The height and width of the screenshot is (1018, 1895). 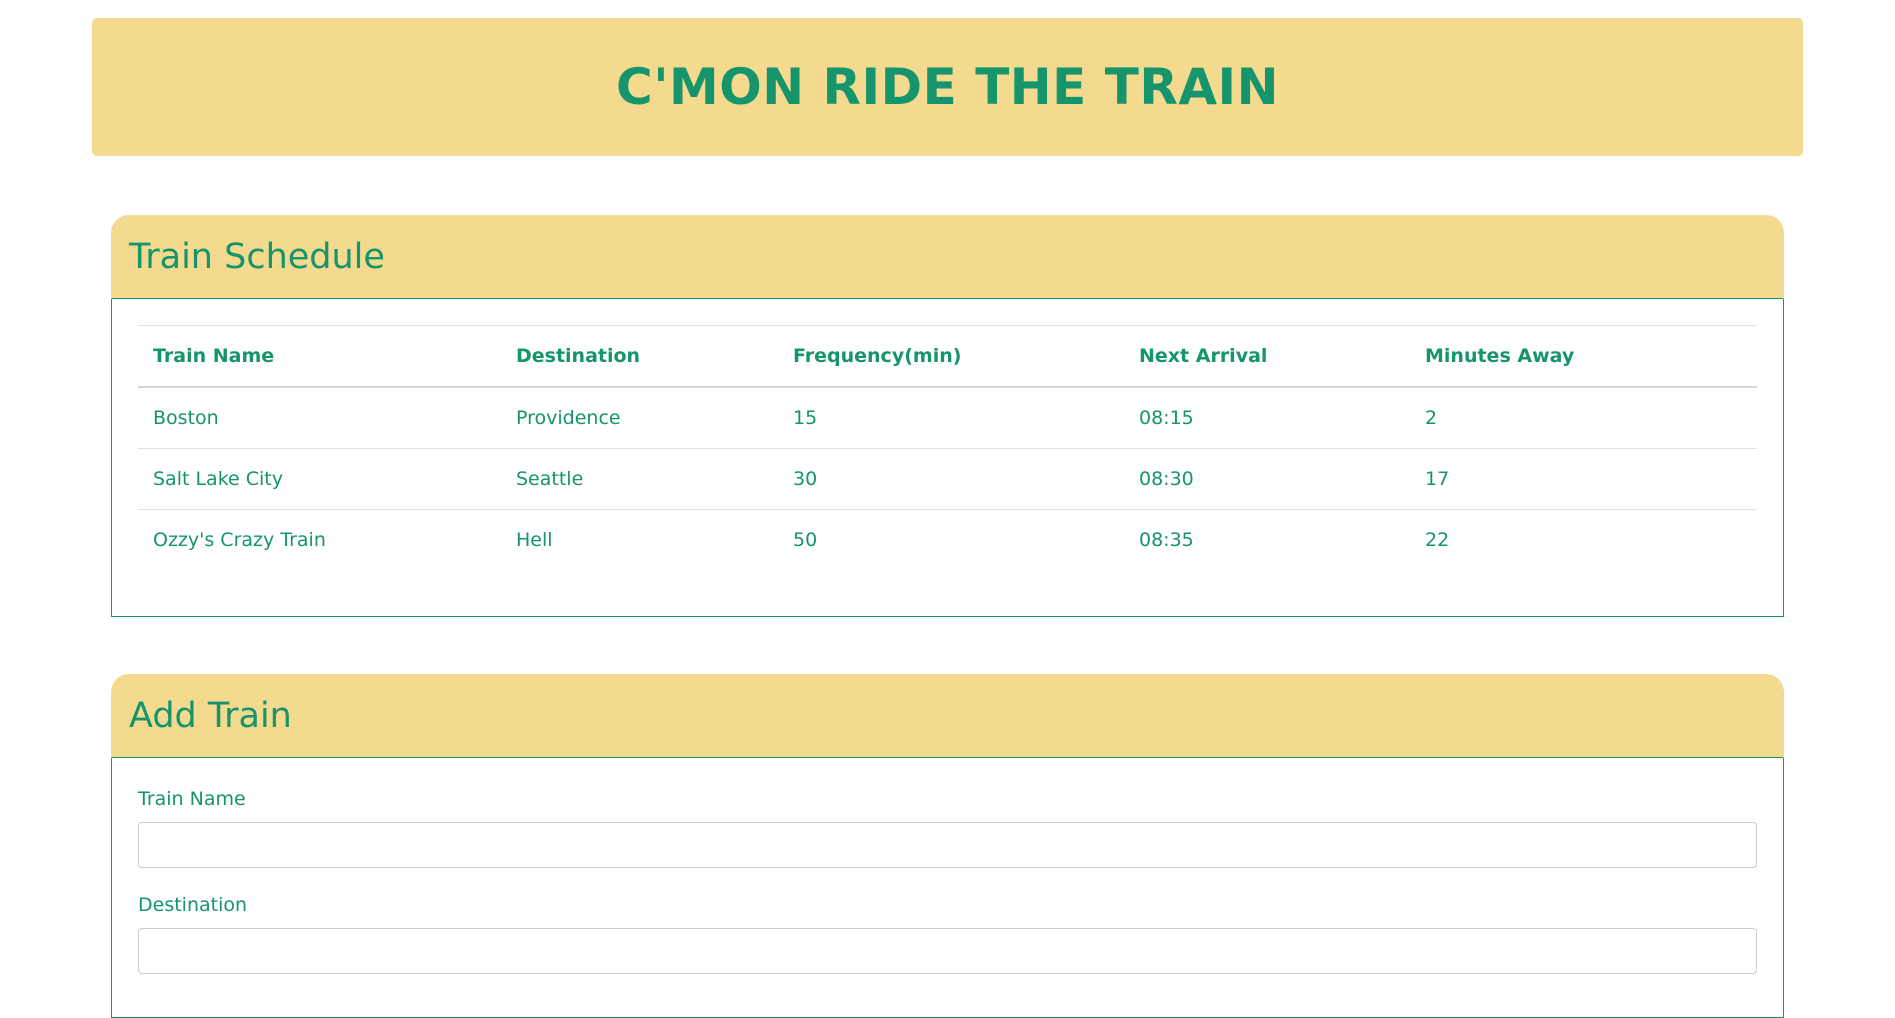 What do you see at coordinates (1583, 418) in the screenshot?
I see `cell-minutes-away: 2` at bounding box center [1583, 418].